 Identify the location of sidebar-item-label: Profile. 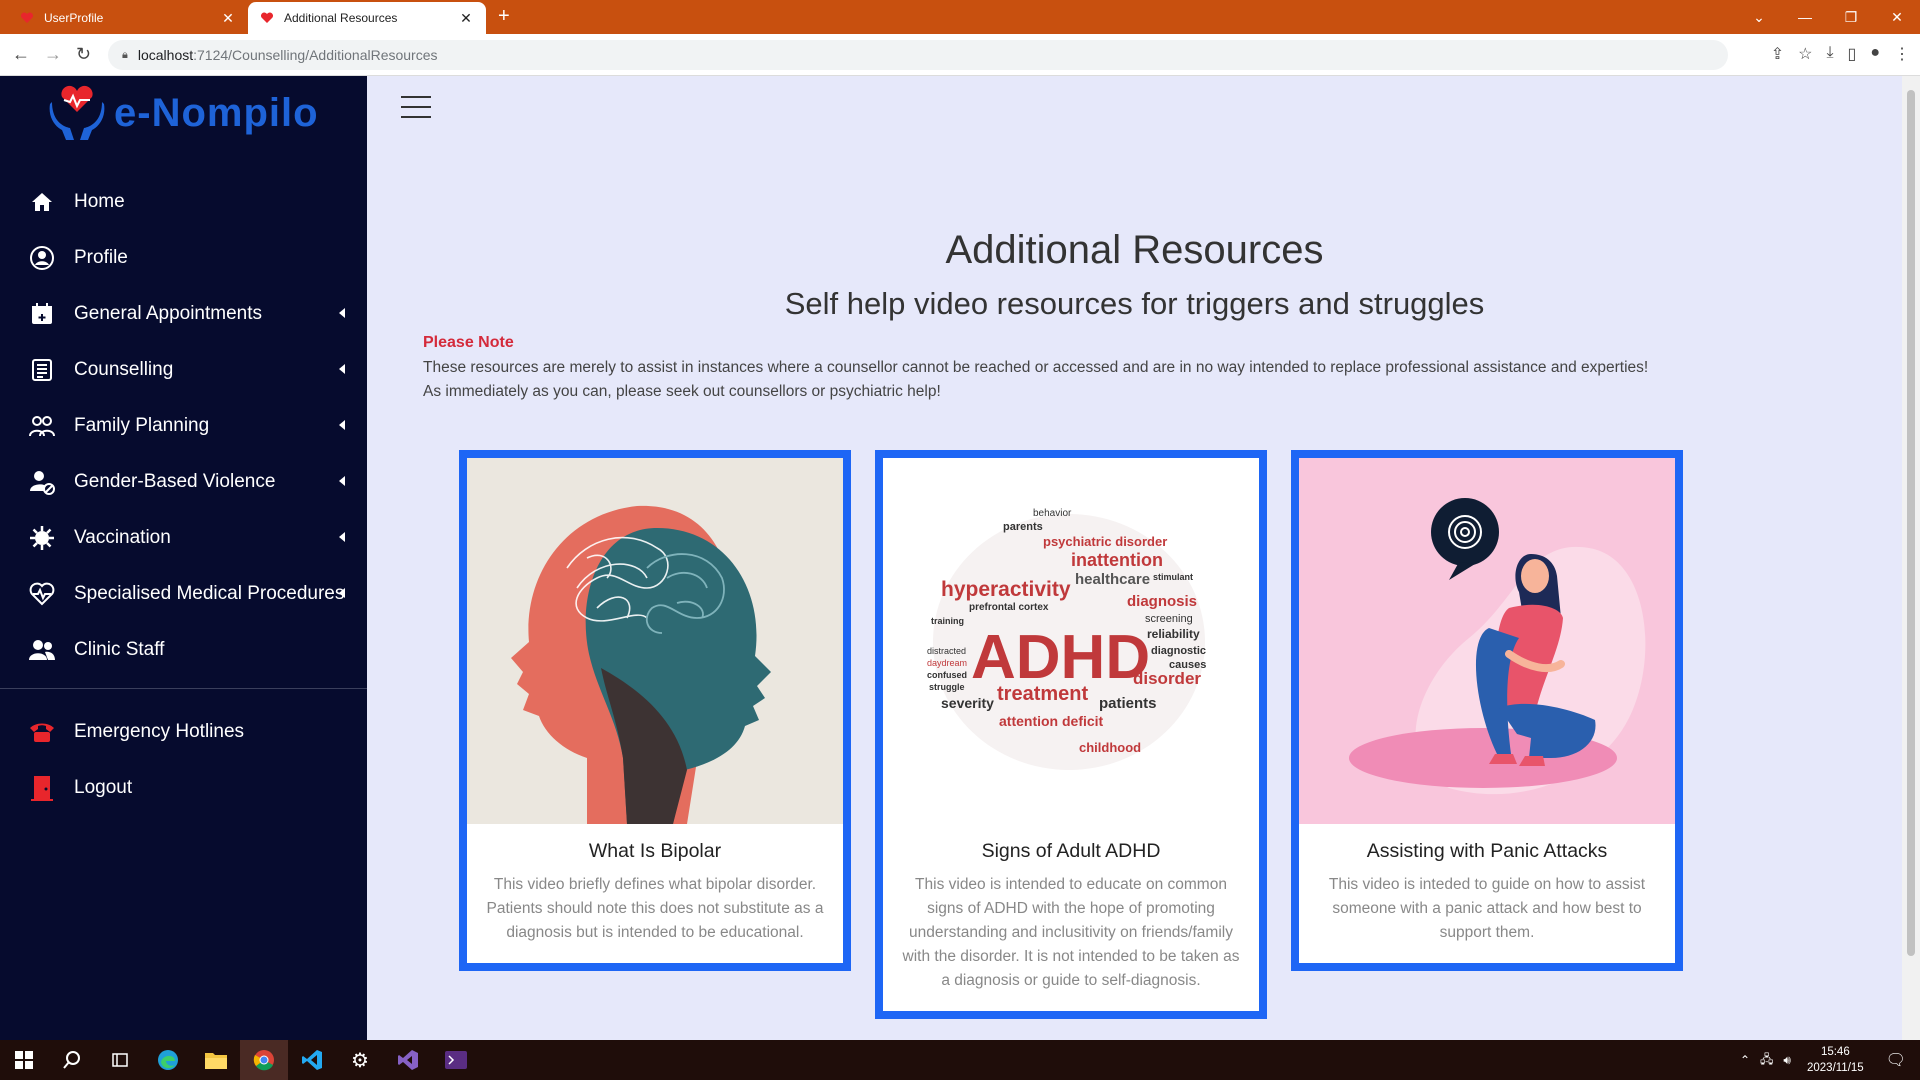
(101, 257).